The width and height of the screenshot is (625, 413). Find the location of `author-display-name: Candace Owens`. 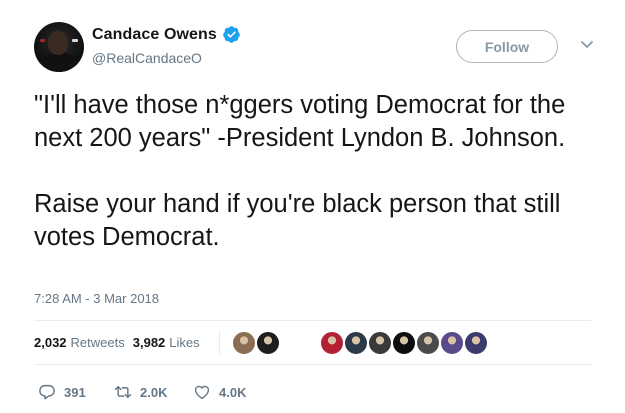

author-display-name: Candace Owens is located at coordinates (154, 35).